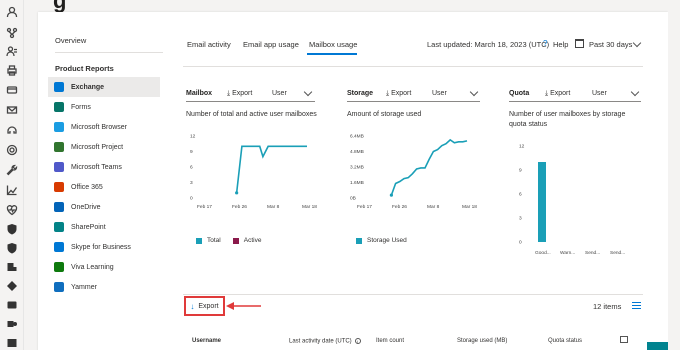 The height and width of the screenshot is (350, 680). Describe the element at coordinates (250, 101) in the screenshot. I see `mailbox-panel-rule` at that location.